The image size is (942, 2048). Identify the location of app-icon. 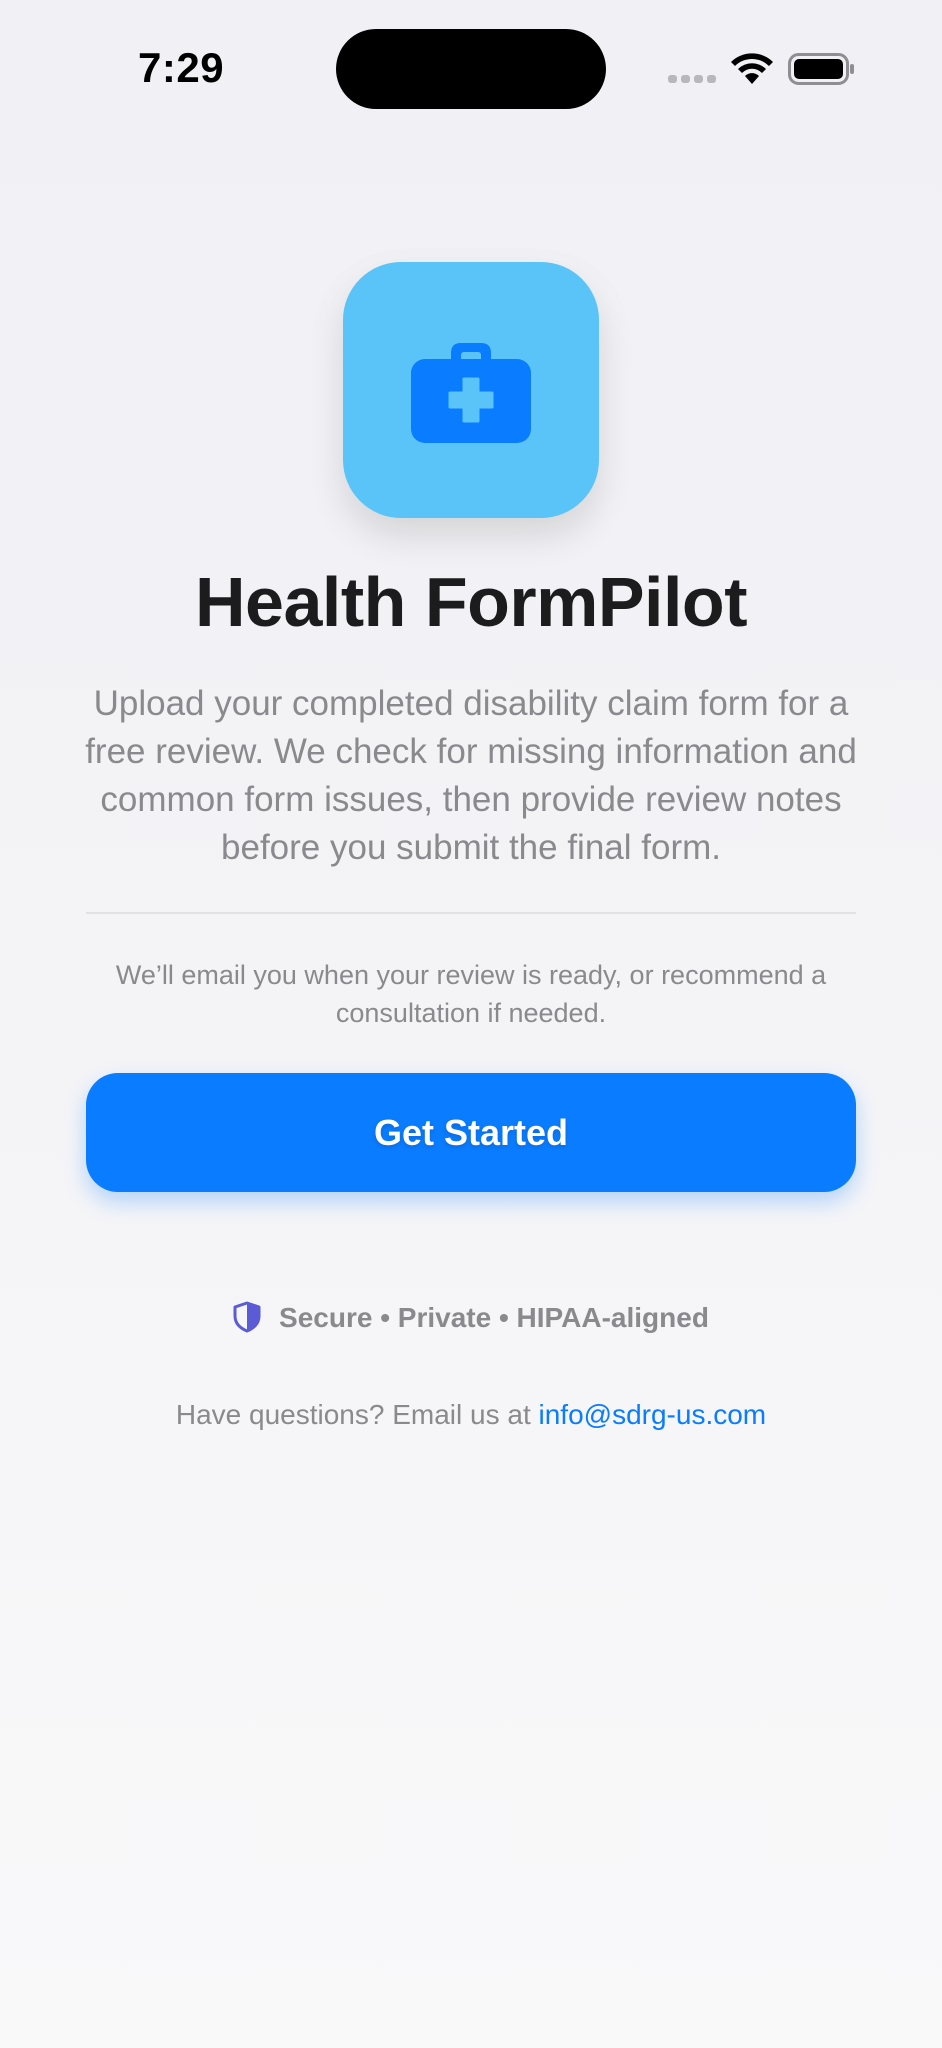
(471, 390).